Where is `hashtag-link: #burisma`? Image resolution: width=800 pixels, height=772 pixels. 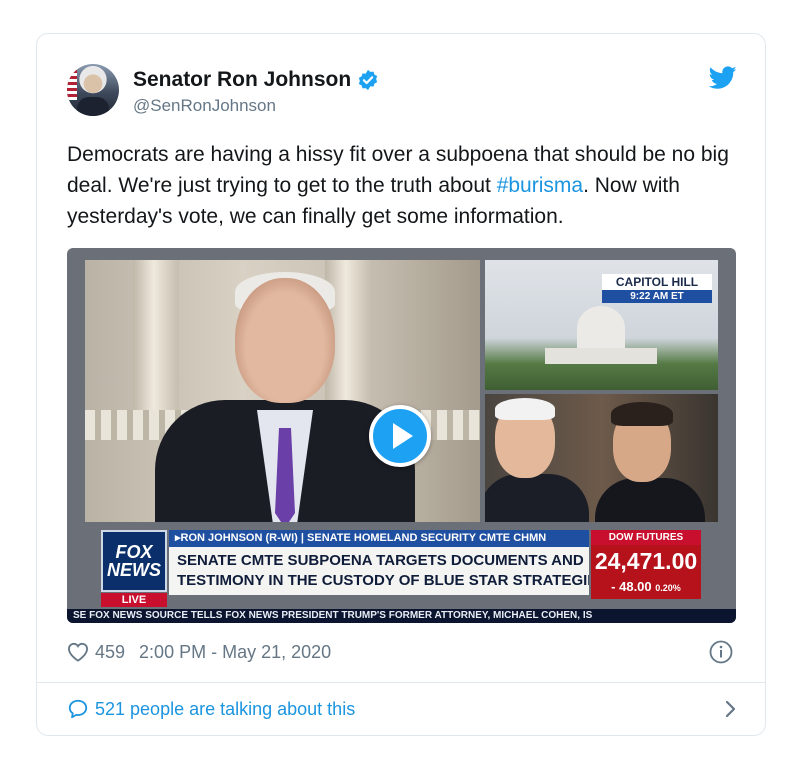 hashtag-link: #burisma is located at coordinates (540, 185).